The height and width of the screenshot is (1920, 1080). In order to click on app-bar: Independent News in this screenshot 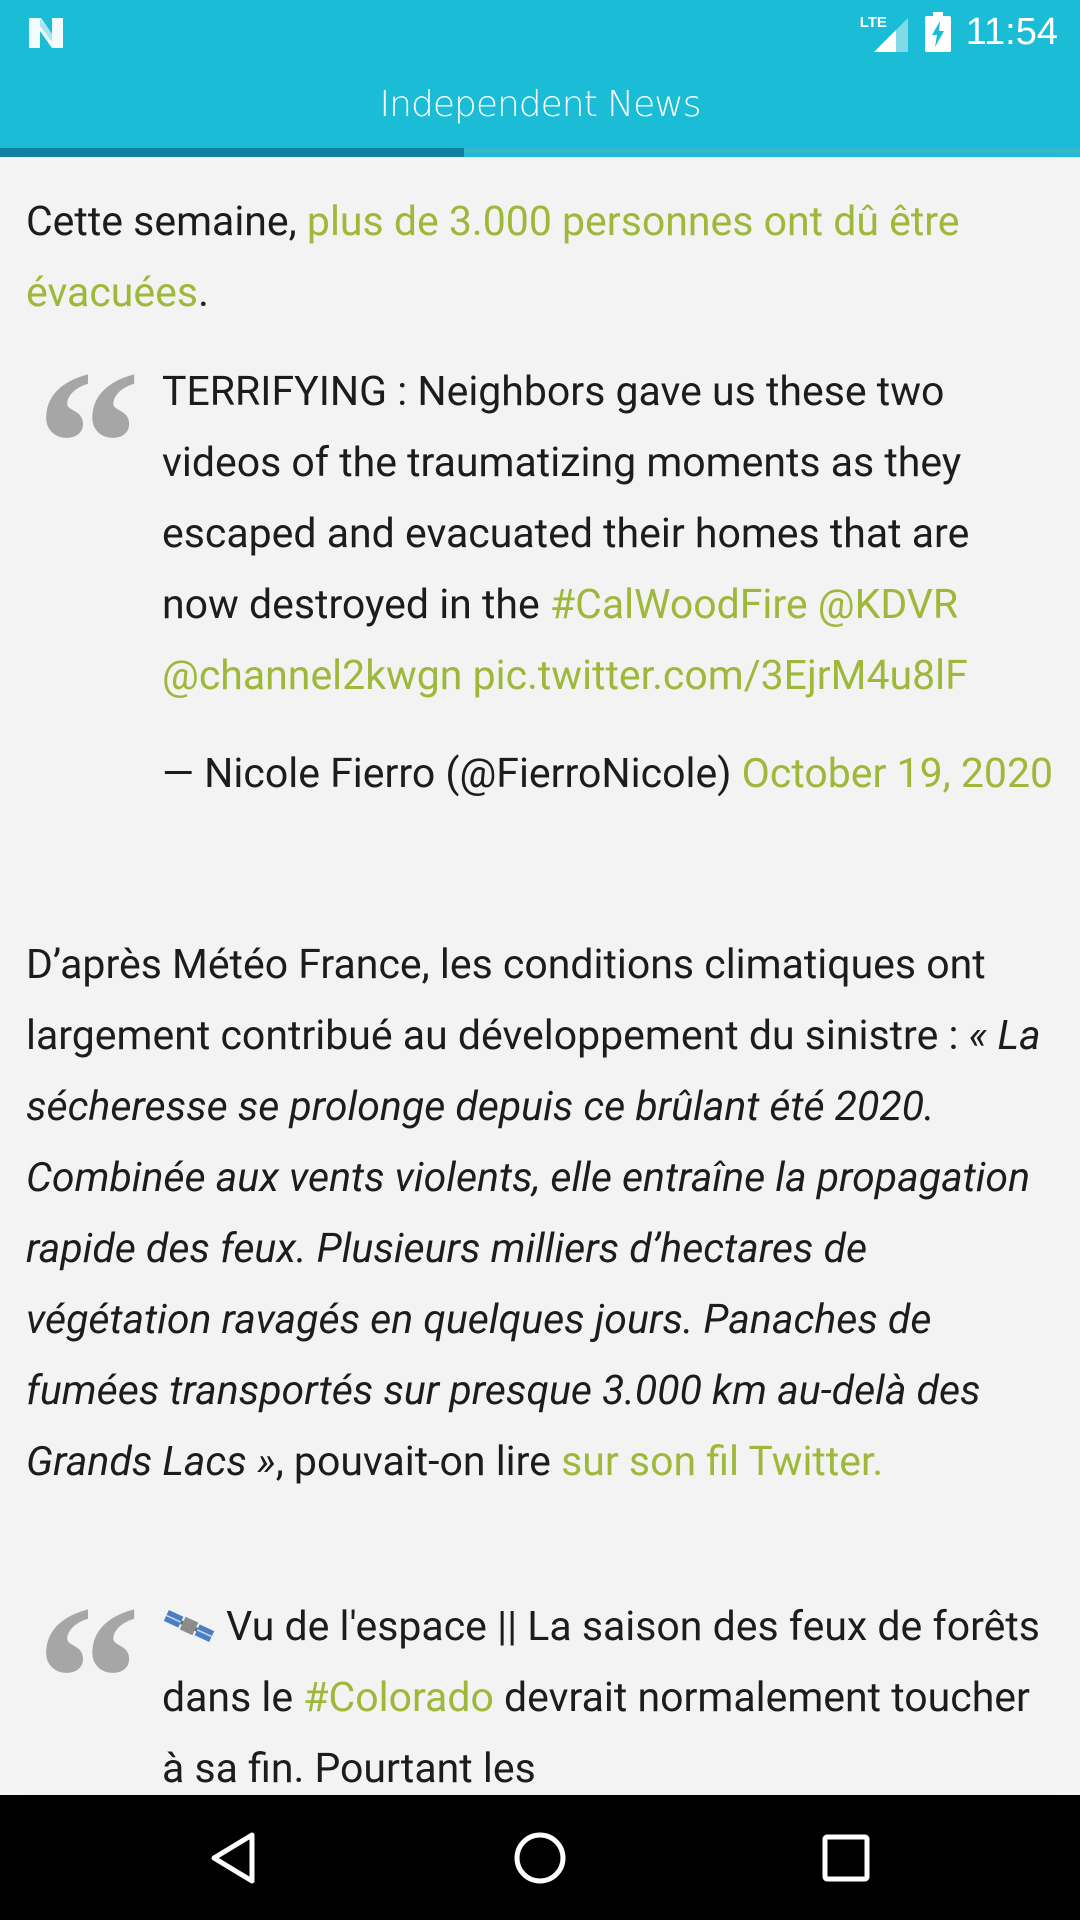, I will do `click(540, 106)`.